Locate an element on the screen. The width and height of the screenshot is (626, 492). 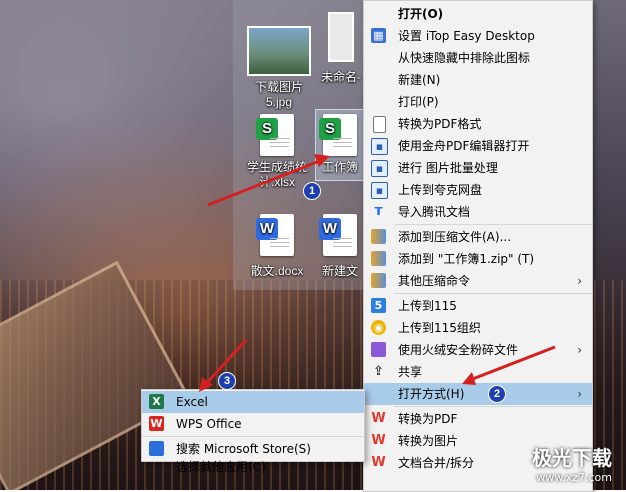
menu-item-convert-pdf-format: 转换为PDF格式 is located at coordinates (478, 124).